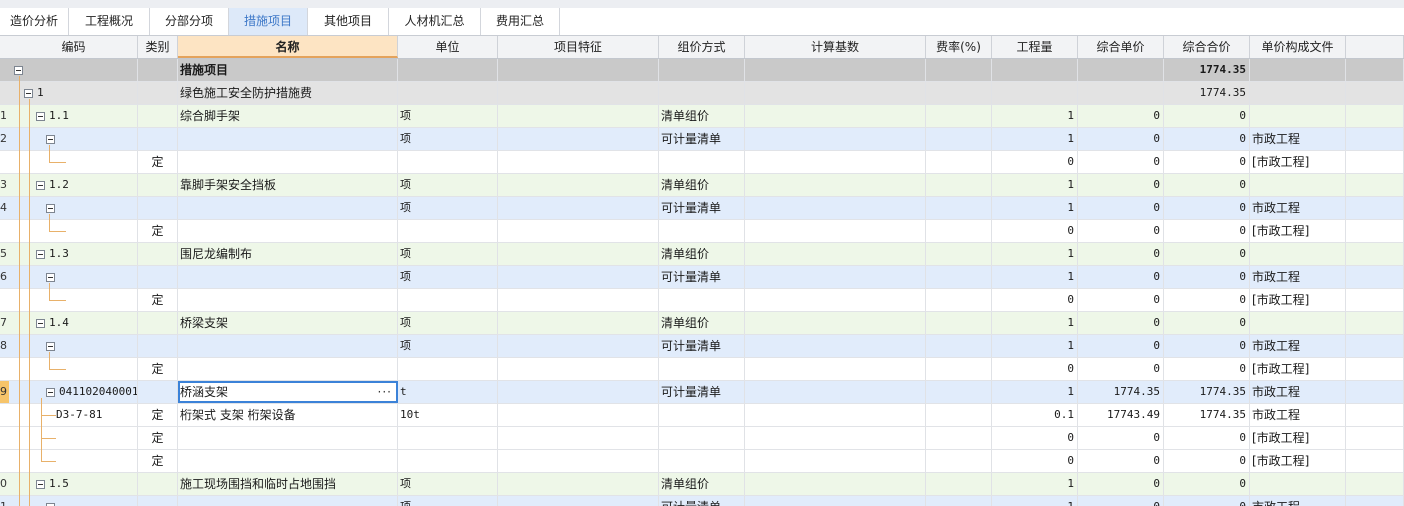  Describe the element at coordinates (435, 21) in the screenshot. I see `tab-5: 人材机汇总` at that location.